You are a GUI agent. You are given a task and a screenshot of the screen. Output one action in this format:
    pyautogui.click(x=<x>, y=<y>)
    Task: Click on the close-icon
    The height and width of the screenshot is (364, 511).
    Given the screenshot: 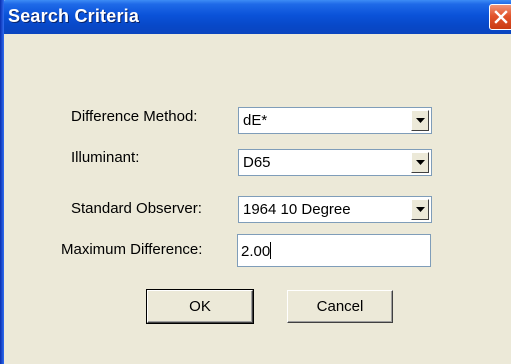 What is the action you would take?
    pyautogui.click(x=501, y=17)
    